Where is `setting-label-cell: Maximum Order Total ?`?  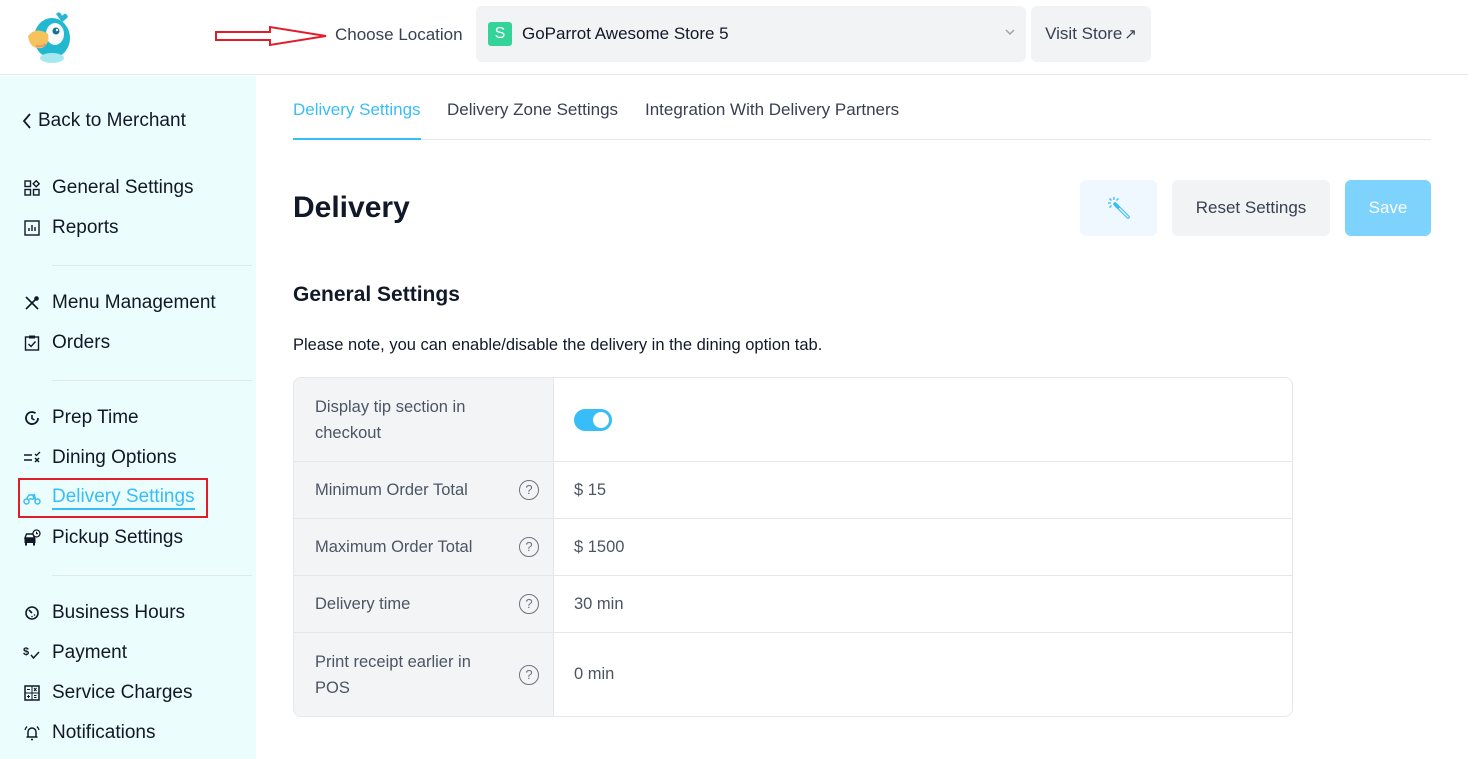
setting-label-cell: Maximum Order Total ? is located at coordinates (424, 547).